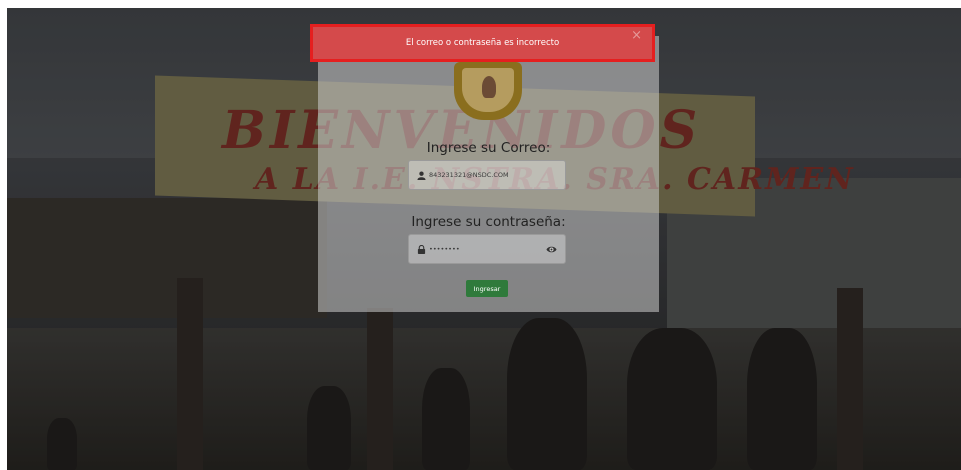 This screenshot has width=961, height=470. Describe the element at coordinates (488, 148) in the screenshot. I see `email-label: Ingrese su Correo:` at that location.